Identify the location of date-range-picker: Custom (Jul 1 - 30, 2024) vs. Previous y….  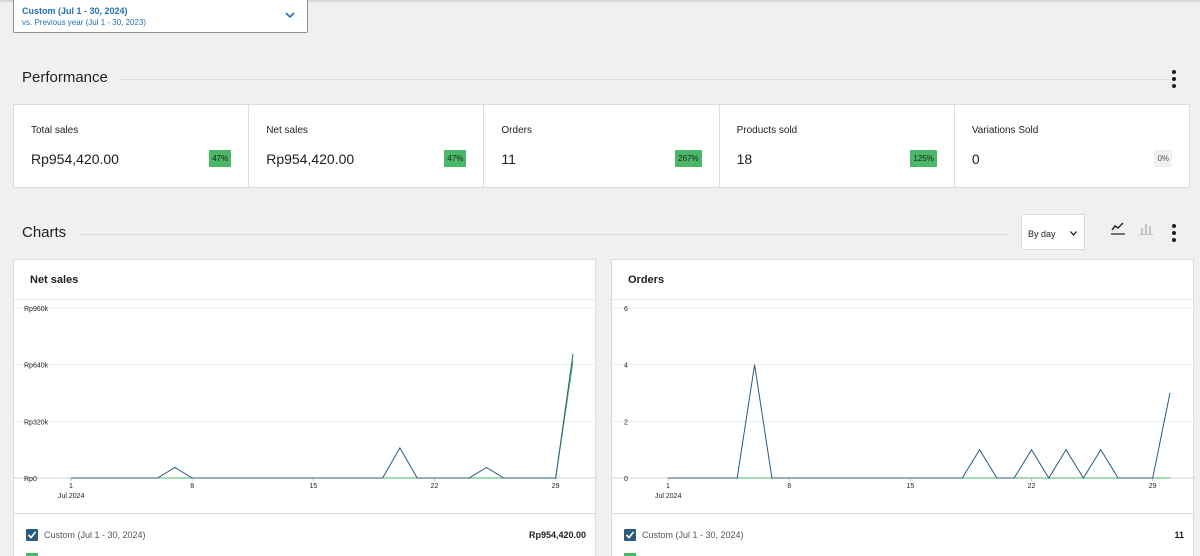
(160, 16).